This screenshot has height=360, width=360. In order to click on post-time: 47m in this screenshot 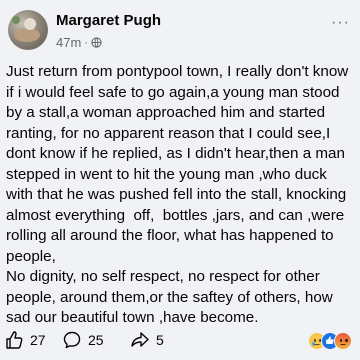, I will do `click(68, 42)`.